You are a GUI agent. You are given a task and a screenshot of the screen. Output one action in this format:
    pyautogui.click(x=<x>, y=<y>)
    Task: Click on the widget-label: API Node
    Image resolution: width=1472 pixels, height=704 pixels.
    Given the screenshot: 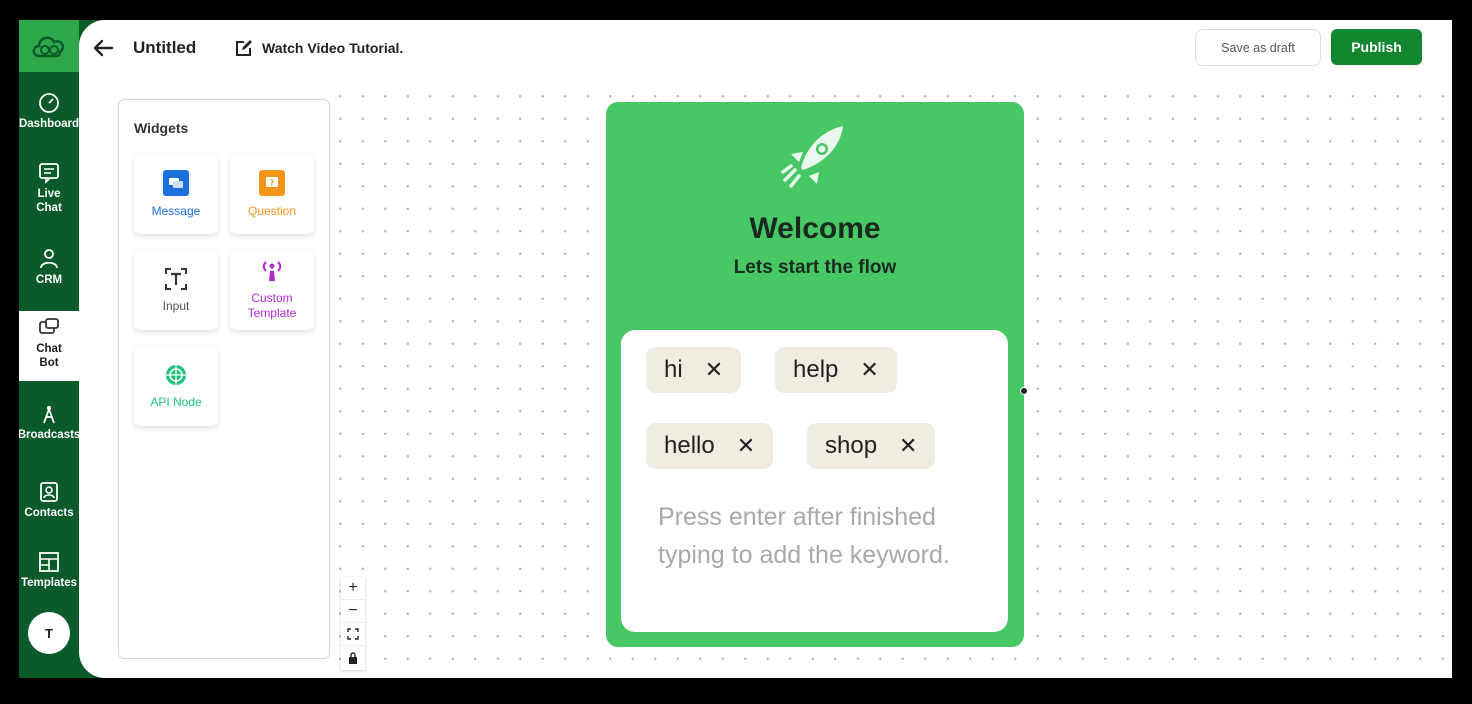 What is the action you would take?
    pyautogui.click(x=176, y=401)
    